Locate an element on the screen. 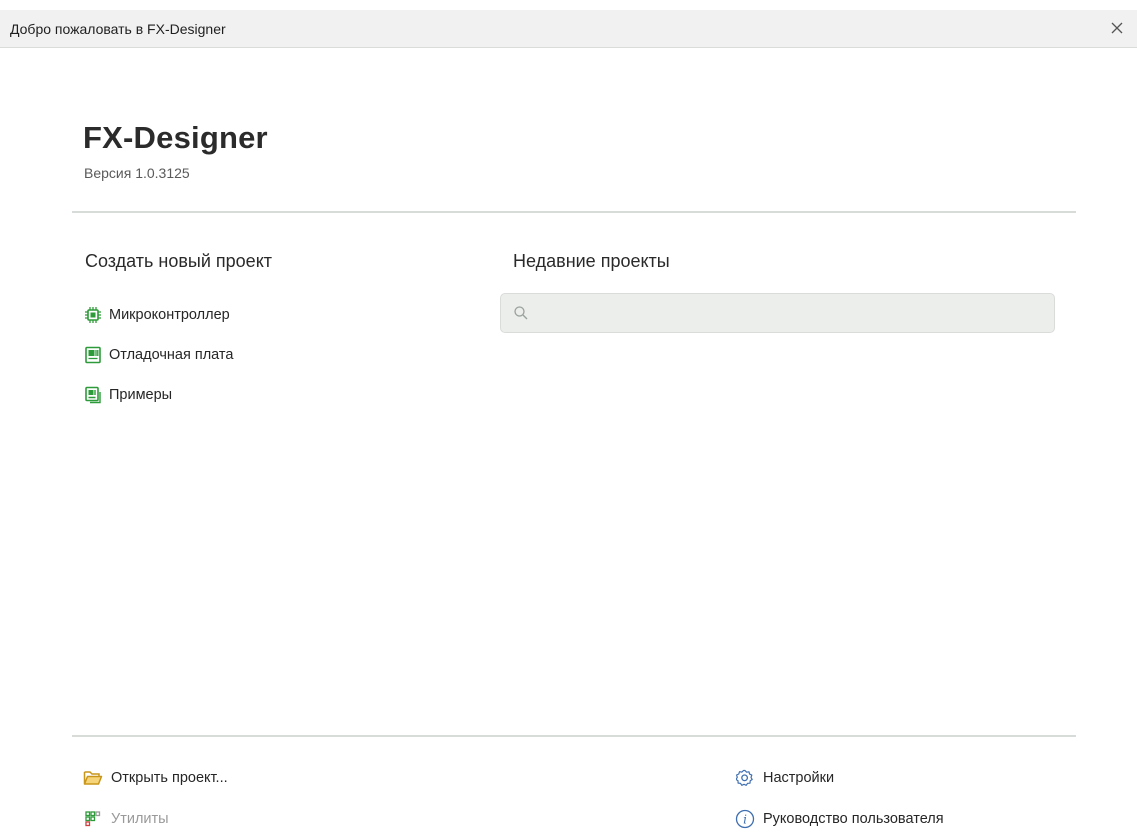 This screenshot has height=832, width=1137. close-button is located at coordinates (1117, 28).